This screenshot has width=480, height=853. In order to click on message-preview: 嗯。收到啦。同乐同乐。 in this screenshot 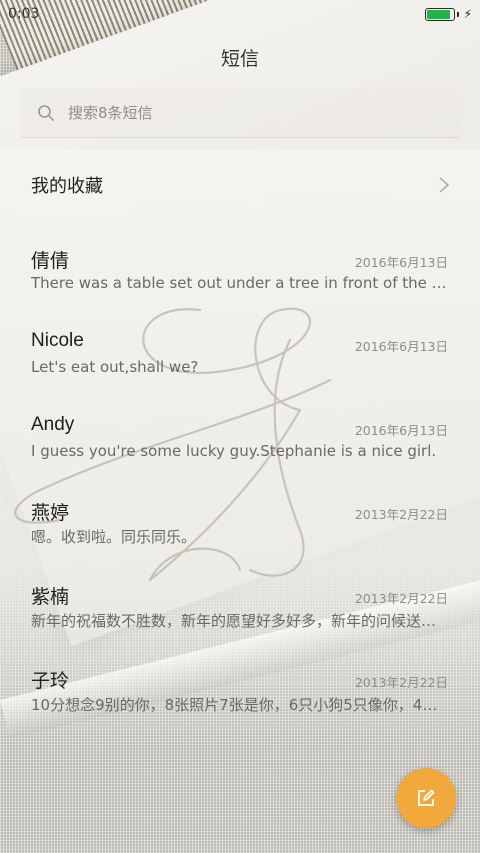, I will do `click(114, 537)`.